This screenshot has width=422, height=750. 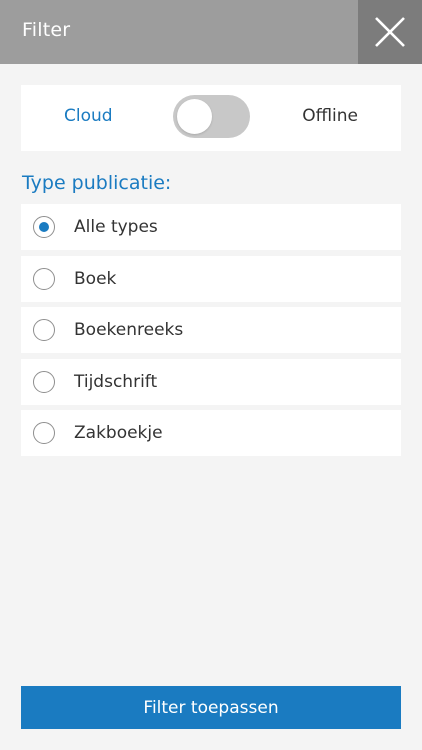 What do you see at coordinates (88, 116) in the screenshot?
I see `cloud-label: Cloud` at bounding box center [88, 116].